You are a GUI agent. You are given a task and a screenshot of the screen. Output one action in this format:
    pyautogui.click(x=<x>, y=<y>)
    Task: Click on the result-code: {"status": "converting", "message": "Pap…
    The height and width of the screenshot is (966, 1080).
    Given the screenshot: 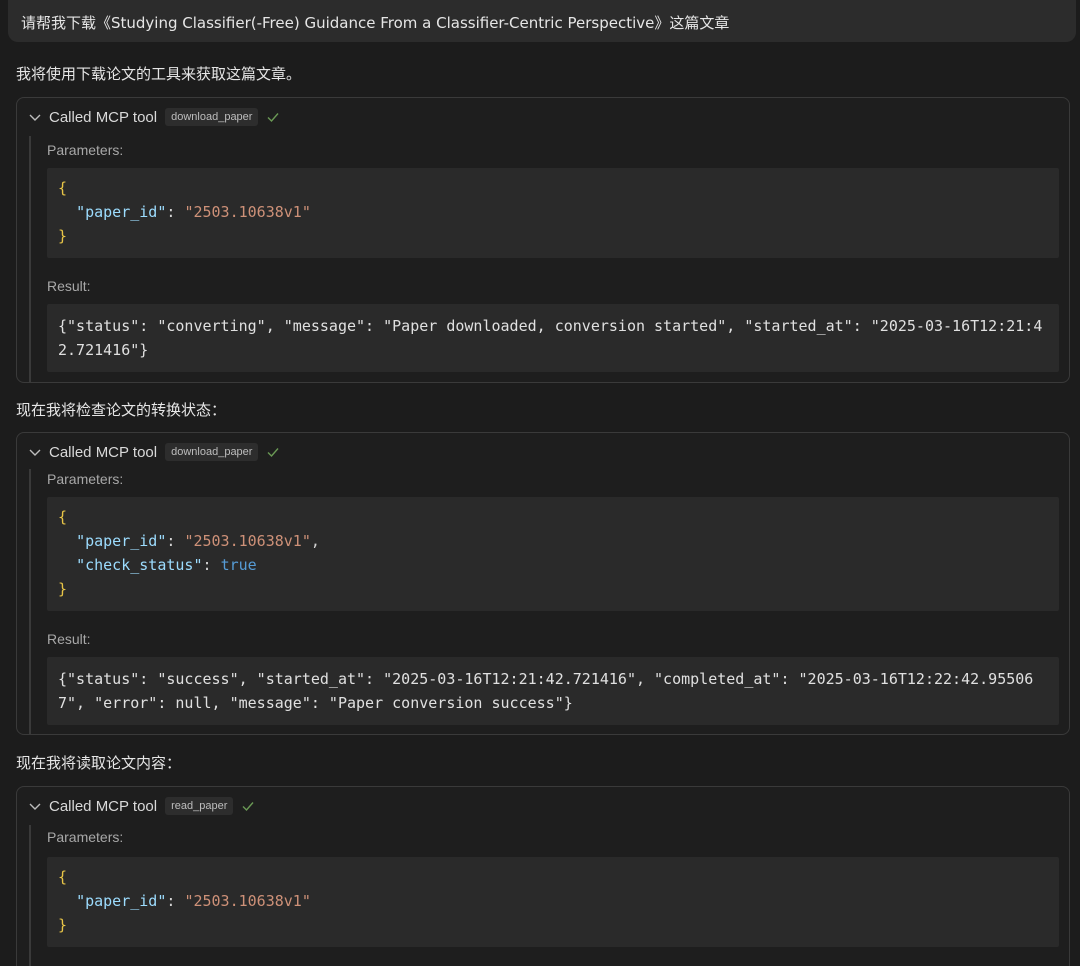 What is the action you would take?
    pyautogui.click(x=553, y=338)
    